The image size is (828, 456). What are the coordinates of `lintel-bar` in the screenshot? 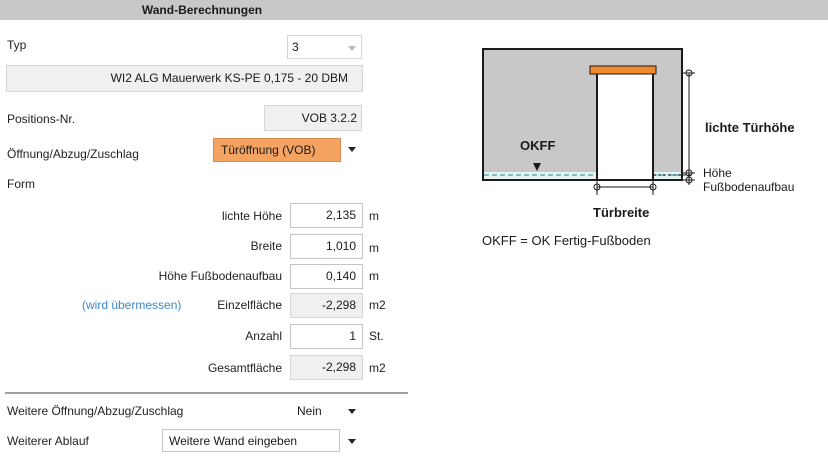 It's located at (623, 70).